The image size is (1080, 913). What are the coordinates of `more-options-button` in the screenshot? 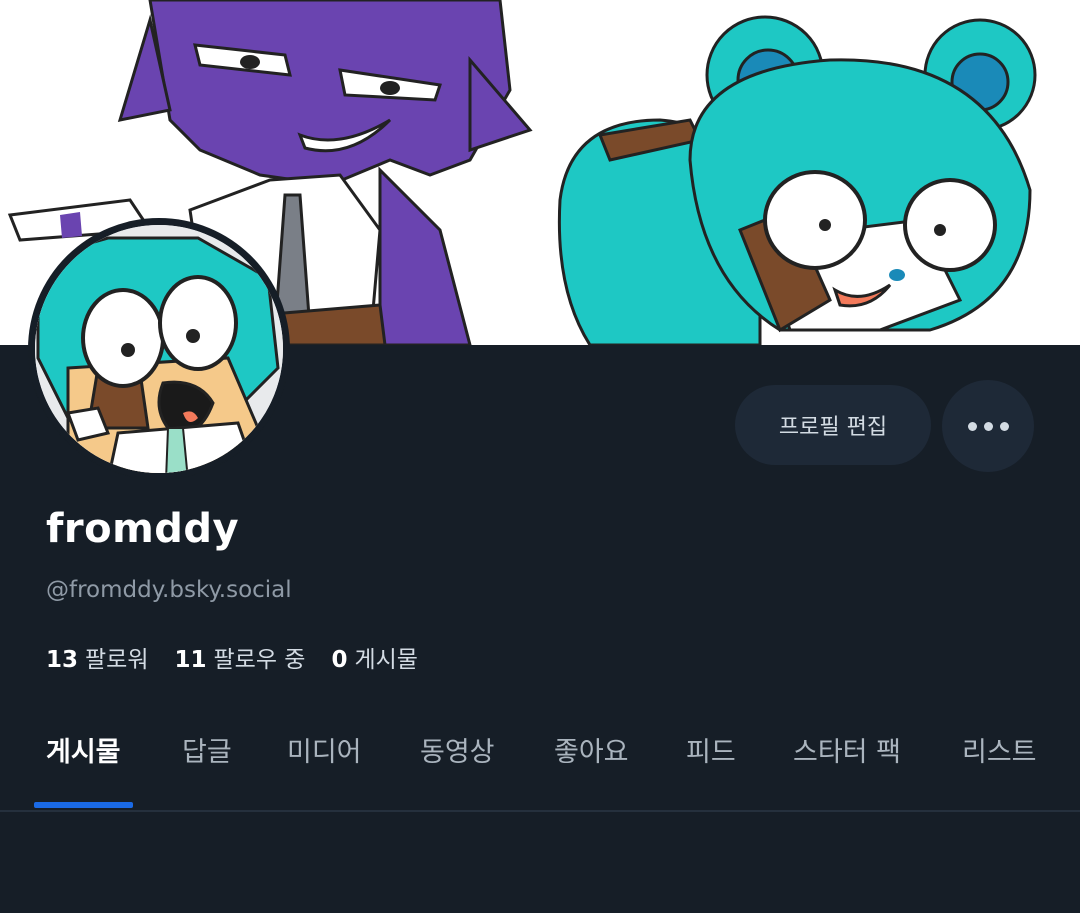 It's located at (988, 426).